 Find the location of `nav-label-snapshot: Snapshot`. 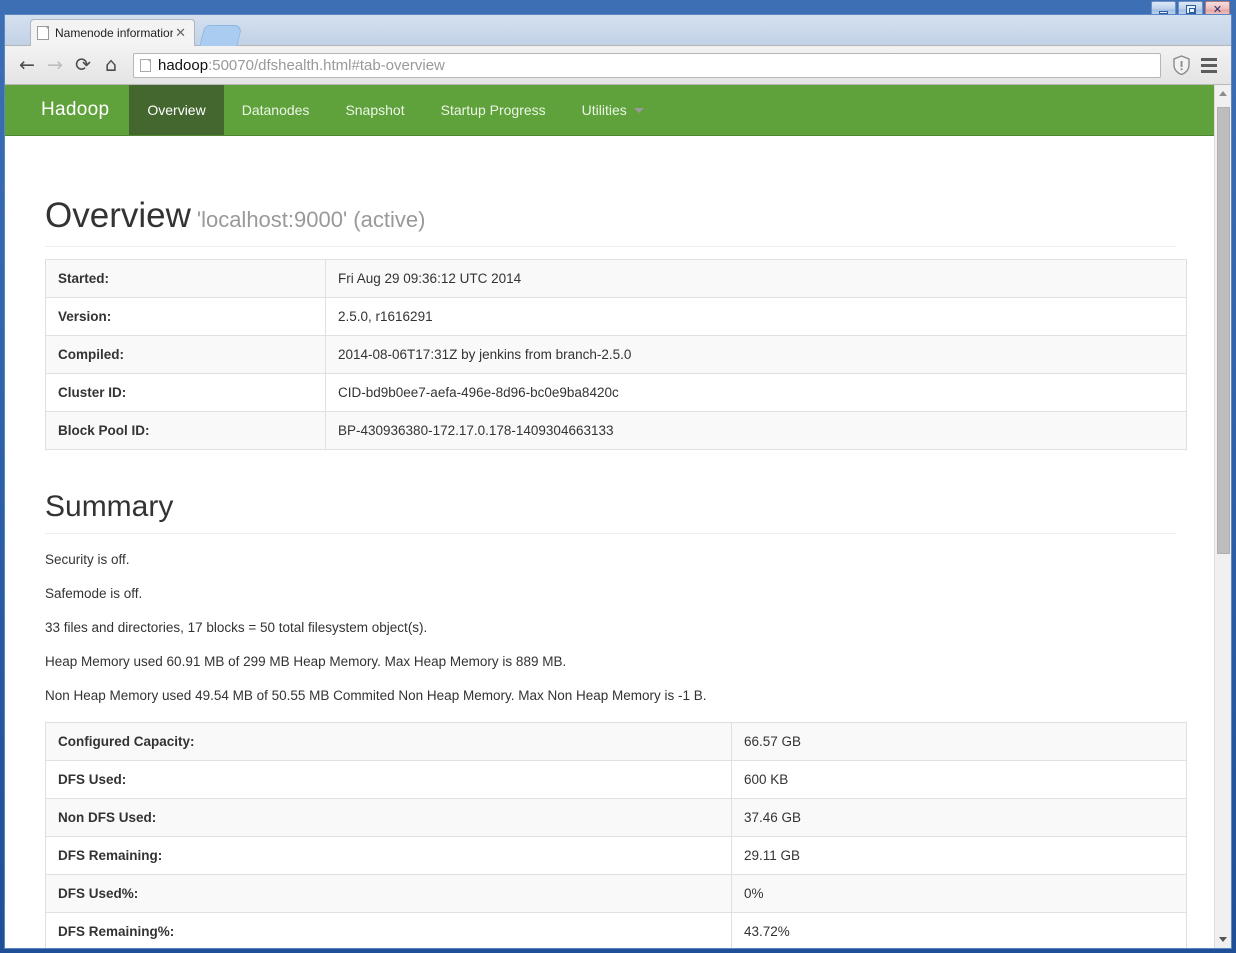

nav-label-snapshot: Snapshot is located at coordinates (375, 110).